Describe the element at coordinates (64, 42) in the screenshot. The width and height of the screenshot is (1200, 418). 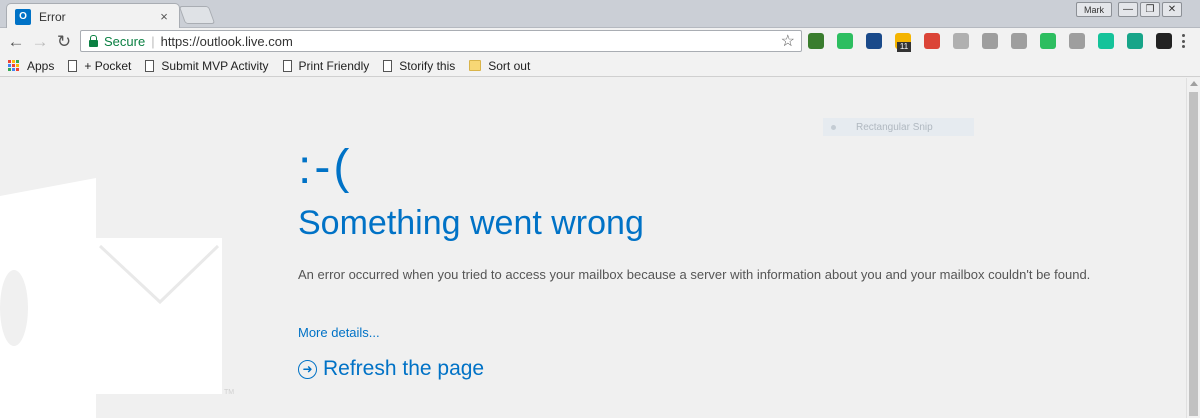
I see `reload-button: ↻` at that location.